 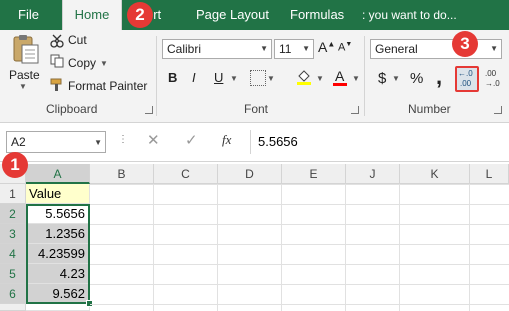 I want to click on font-size-combo: 11 ▼, so click(x=294, y=49).